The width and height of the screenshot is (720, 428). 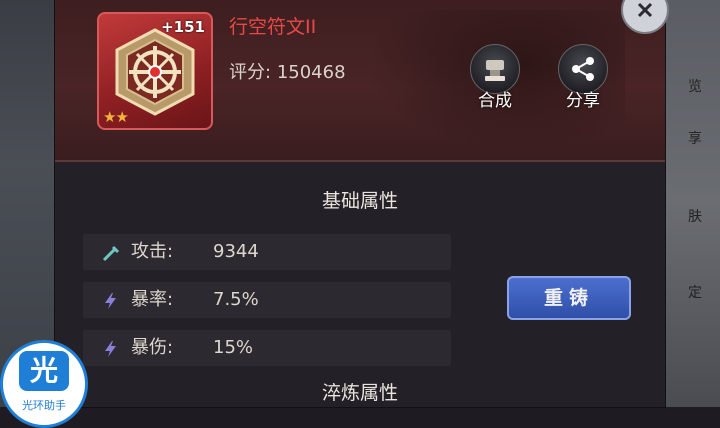 I want to click on attribute-row: 暴伤: 15%, so click(x=267, y=348).